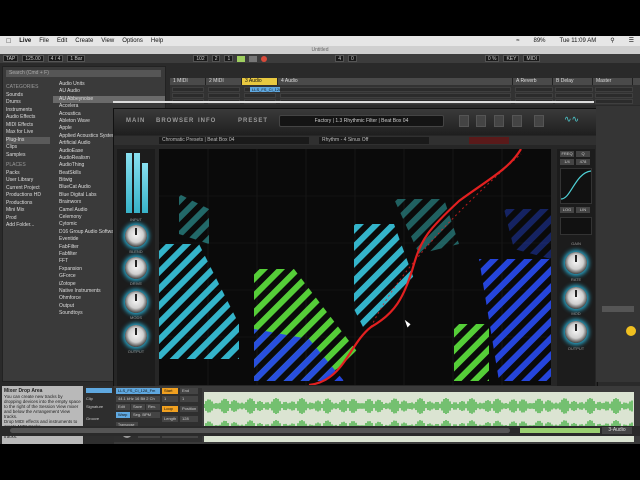  Describe the element at coordinates (123, 415) in the screenshot. I see `warp-button: Warp` at that location.